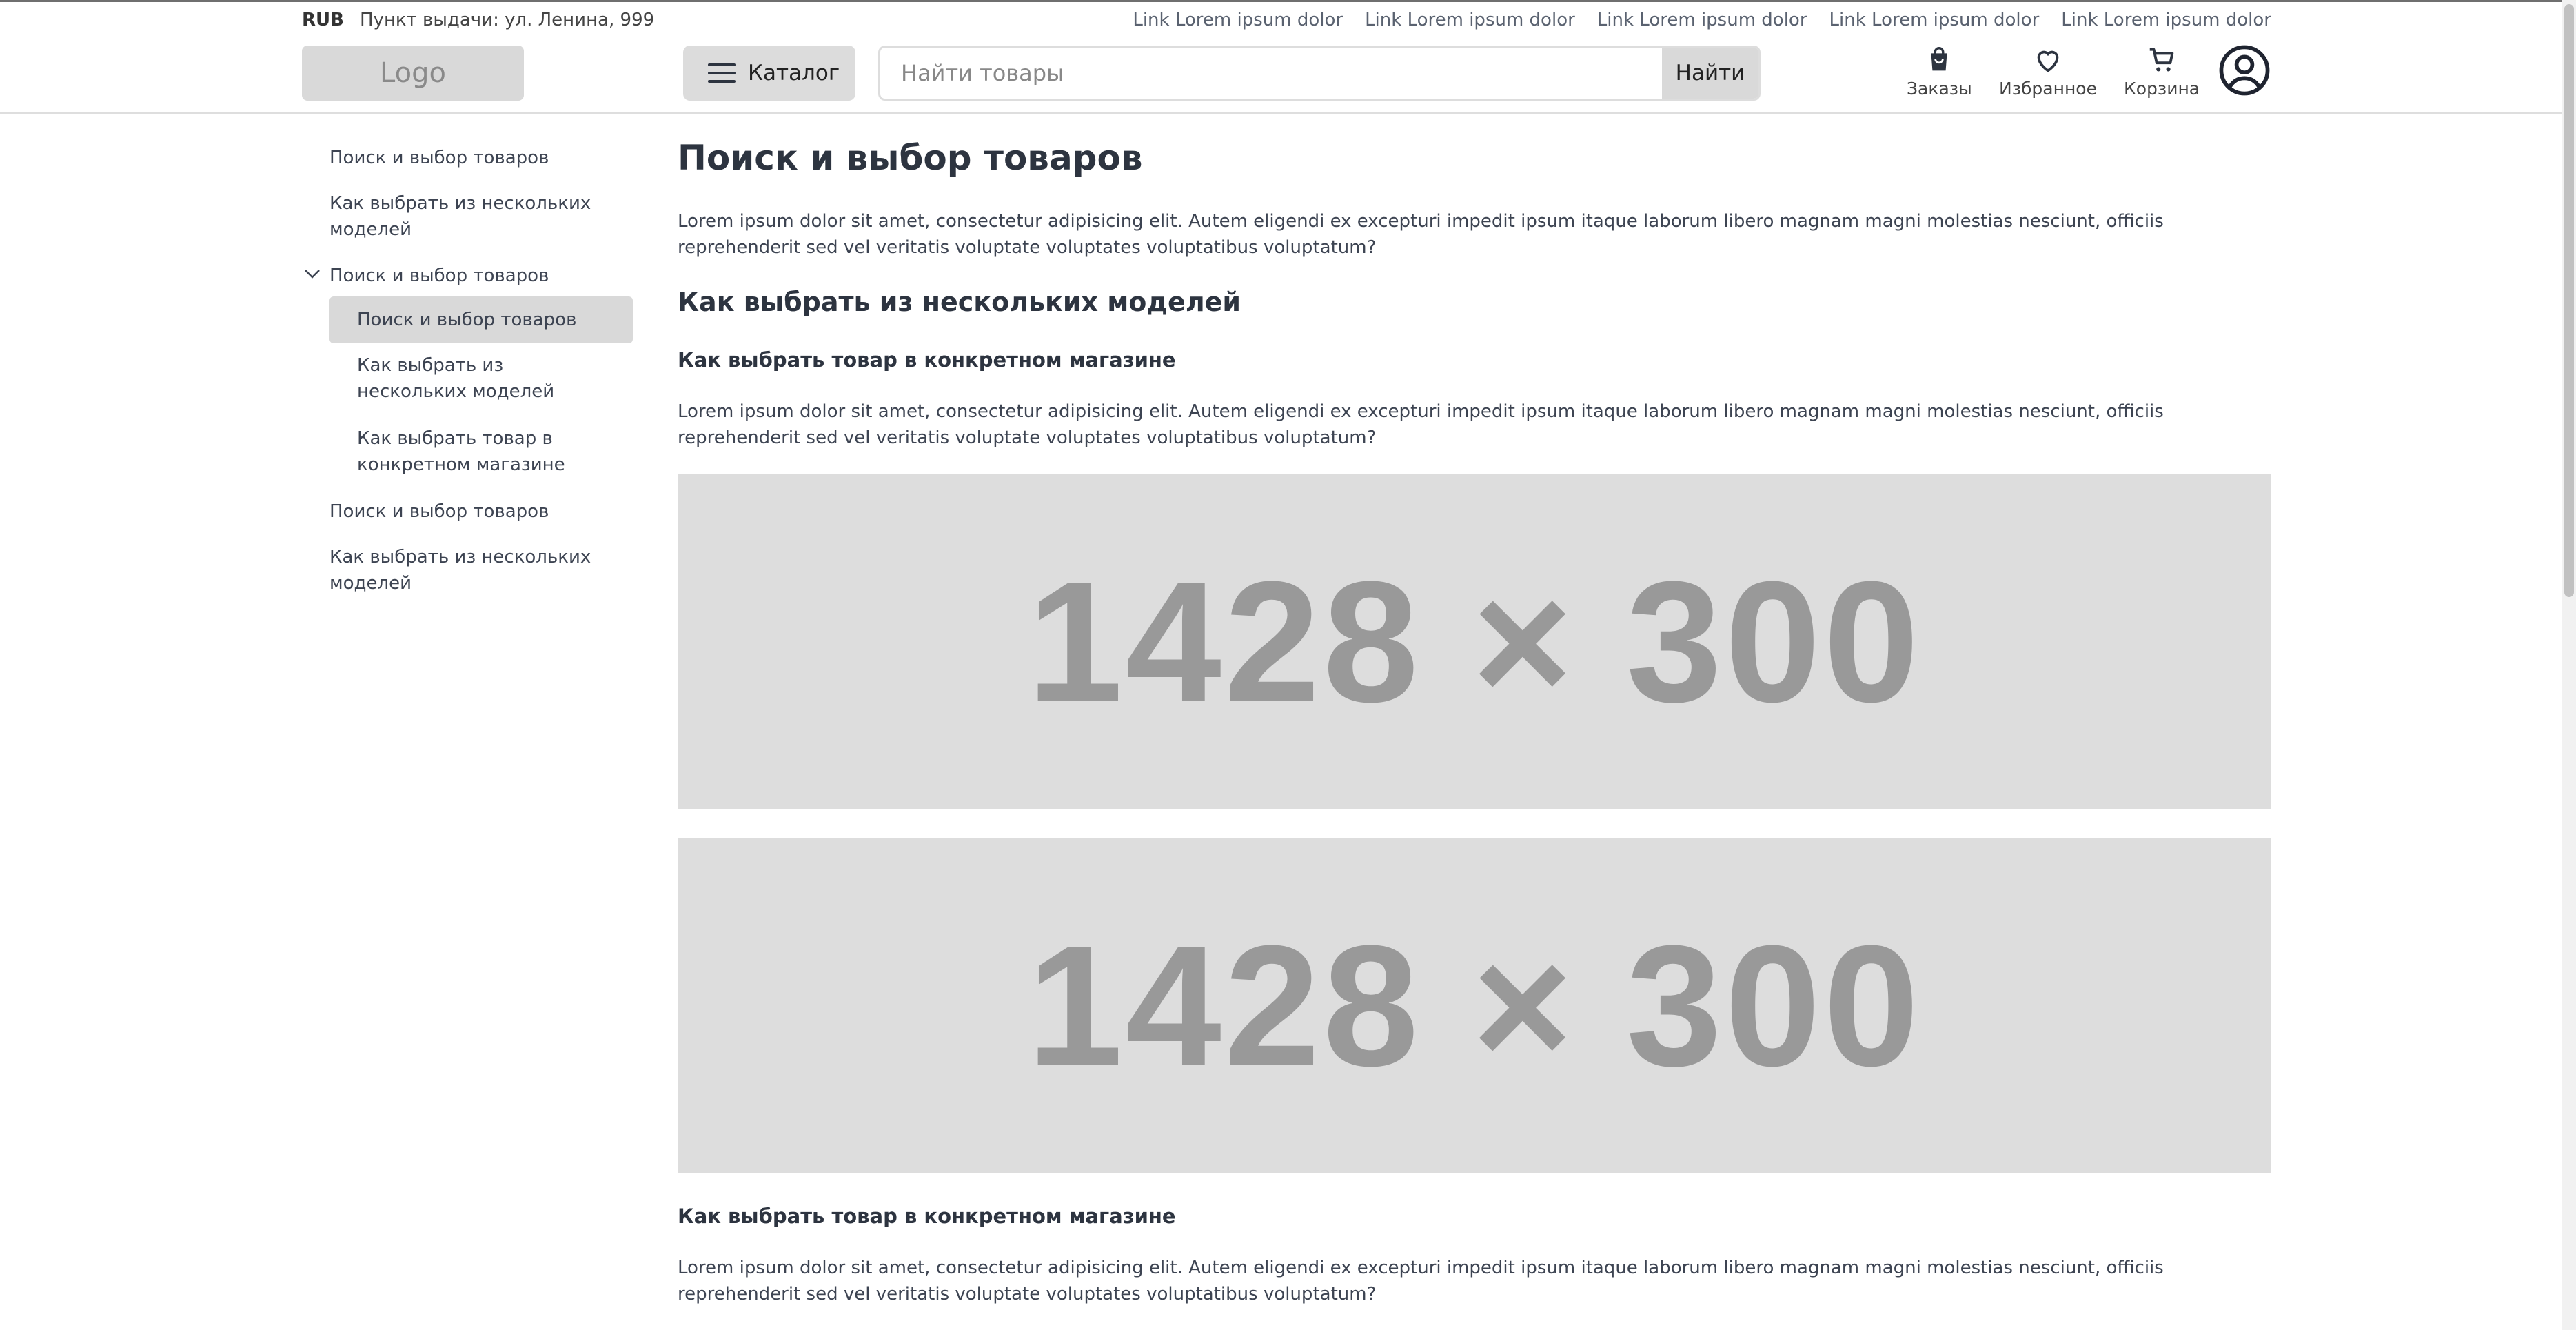 Image resolution: width=2576 pixels, height=1330 pixels. What do you see at coordinates (474, 276) in the screenshot?
I see `sidebar-group-toggle: Поиск и выбор товаров` at bounding box center [474, 276].